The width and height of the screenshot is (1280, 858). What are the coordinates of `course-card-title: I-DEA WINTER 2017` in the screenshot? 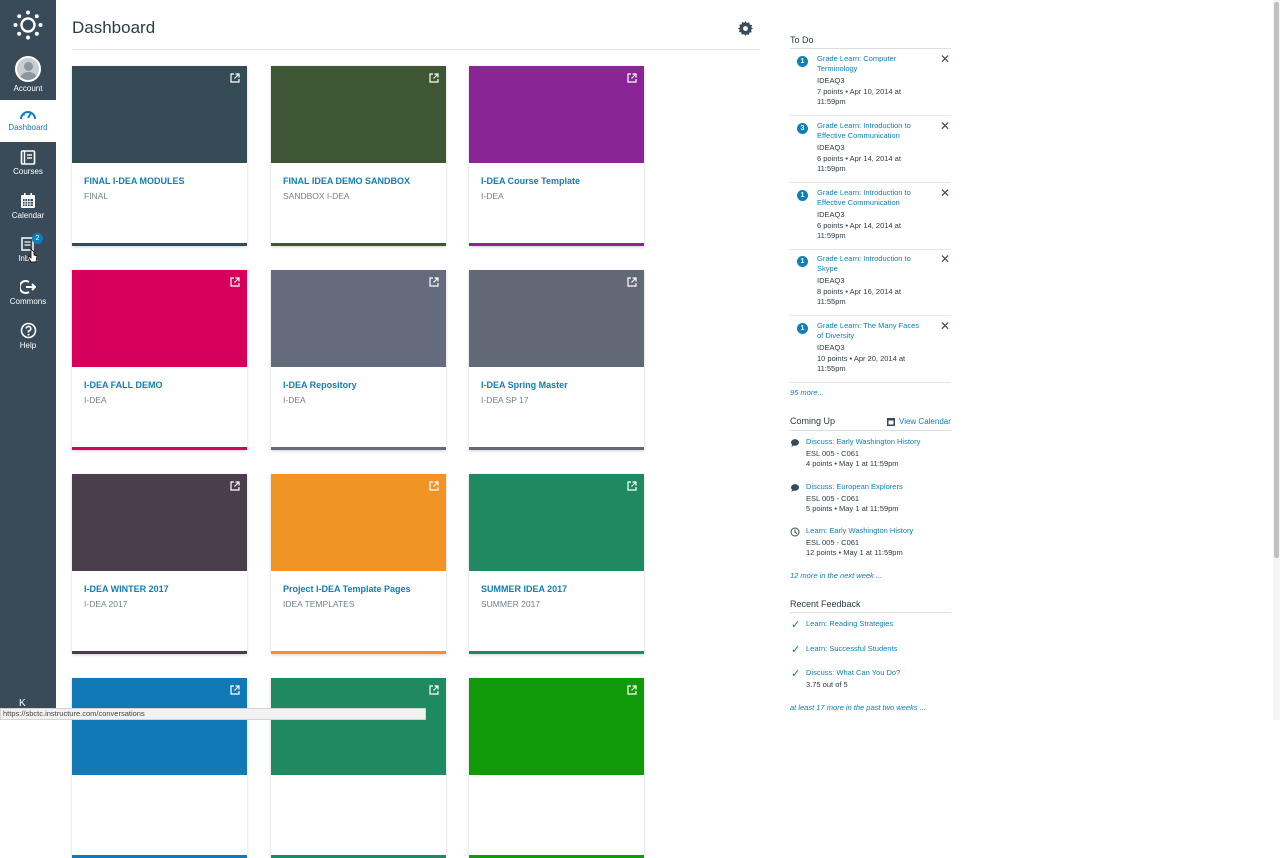 It's located at (126, 589).